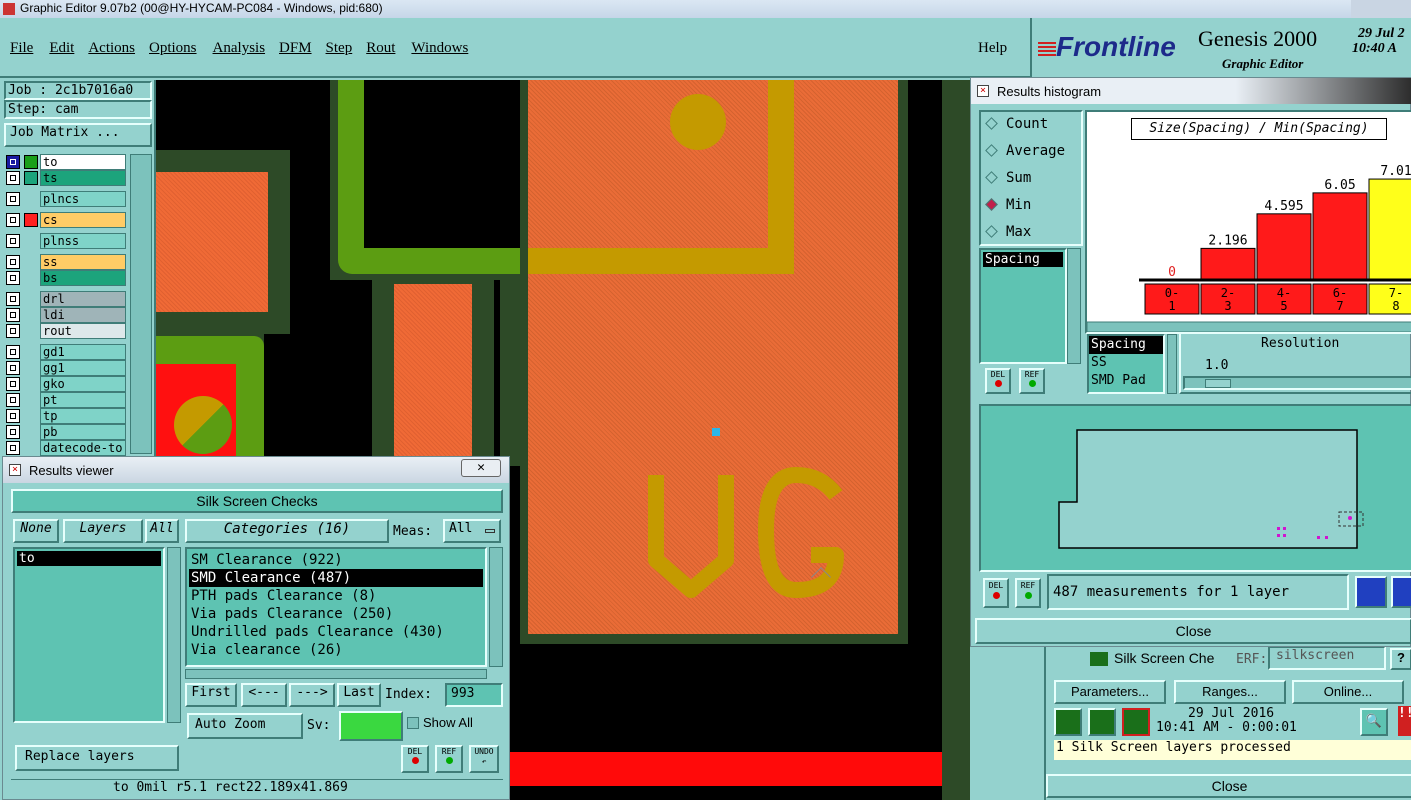  I want to click on meas-dropdown: All, so click(472, 531).